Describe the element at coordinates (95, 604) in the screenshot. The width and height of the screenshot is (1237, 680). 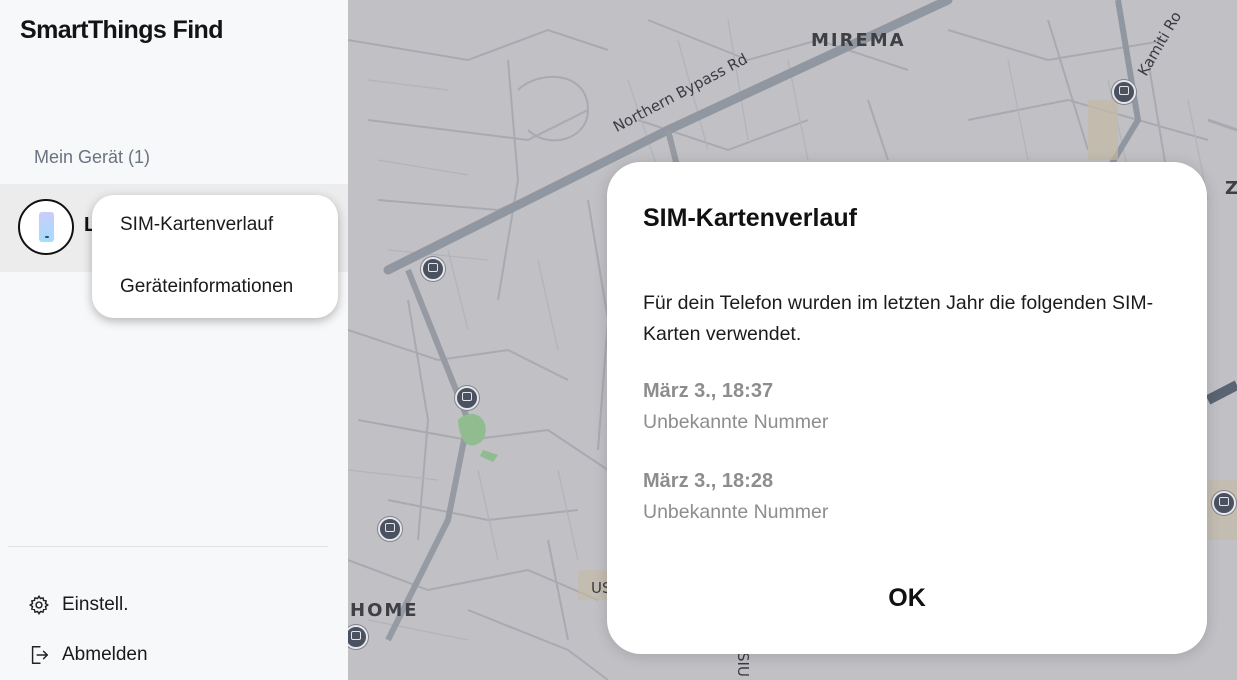
I see `settings-label: Einstell.` at that location.